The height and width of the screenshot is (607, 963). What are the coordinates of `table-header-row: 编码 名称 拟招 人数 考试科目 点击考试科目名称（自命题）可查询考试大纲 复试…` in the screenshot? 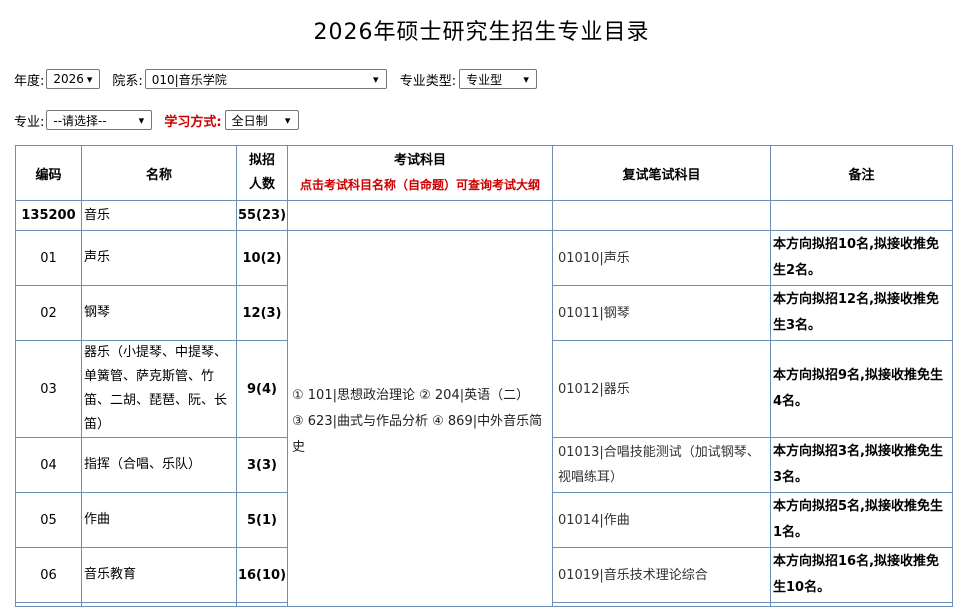 It's located at (484, 173).